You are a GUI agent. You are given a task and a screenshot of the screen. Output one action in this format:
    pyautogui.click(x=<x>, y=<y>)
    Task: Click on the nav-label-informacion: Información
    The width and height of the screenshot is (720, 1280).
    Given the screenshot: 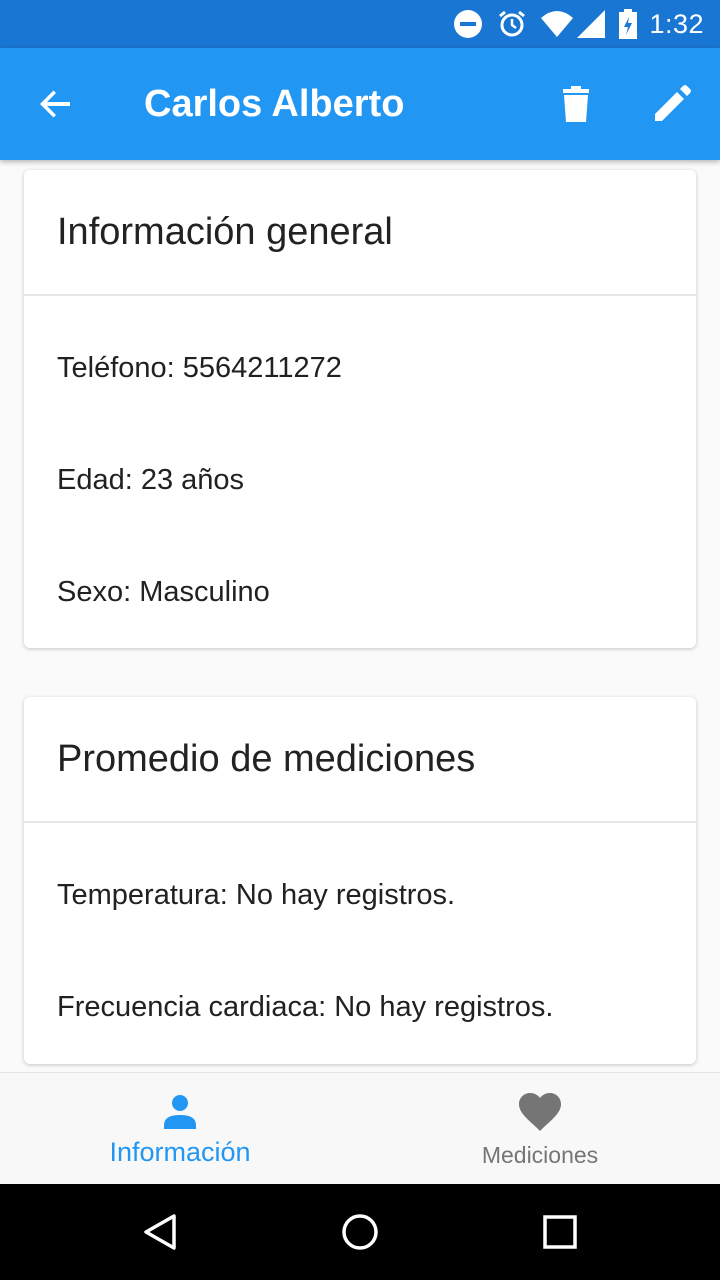 What is the action you would take?
    pyautogui.click(x=180, y=1152)
    